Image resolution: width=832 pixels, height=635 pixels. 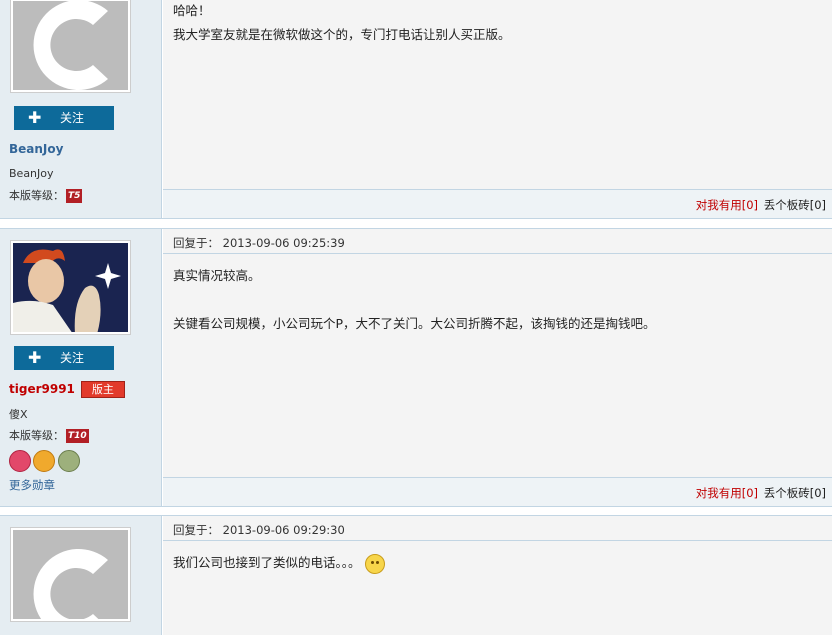 What do you see at coordinates (46, 196) in the screenshot?
I see `user-level: 本版等级： T5` at bounding box center [46, 196].